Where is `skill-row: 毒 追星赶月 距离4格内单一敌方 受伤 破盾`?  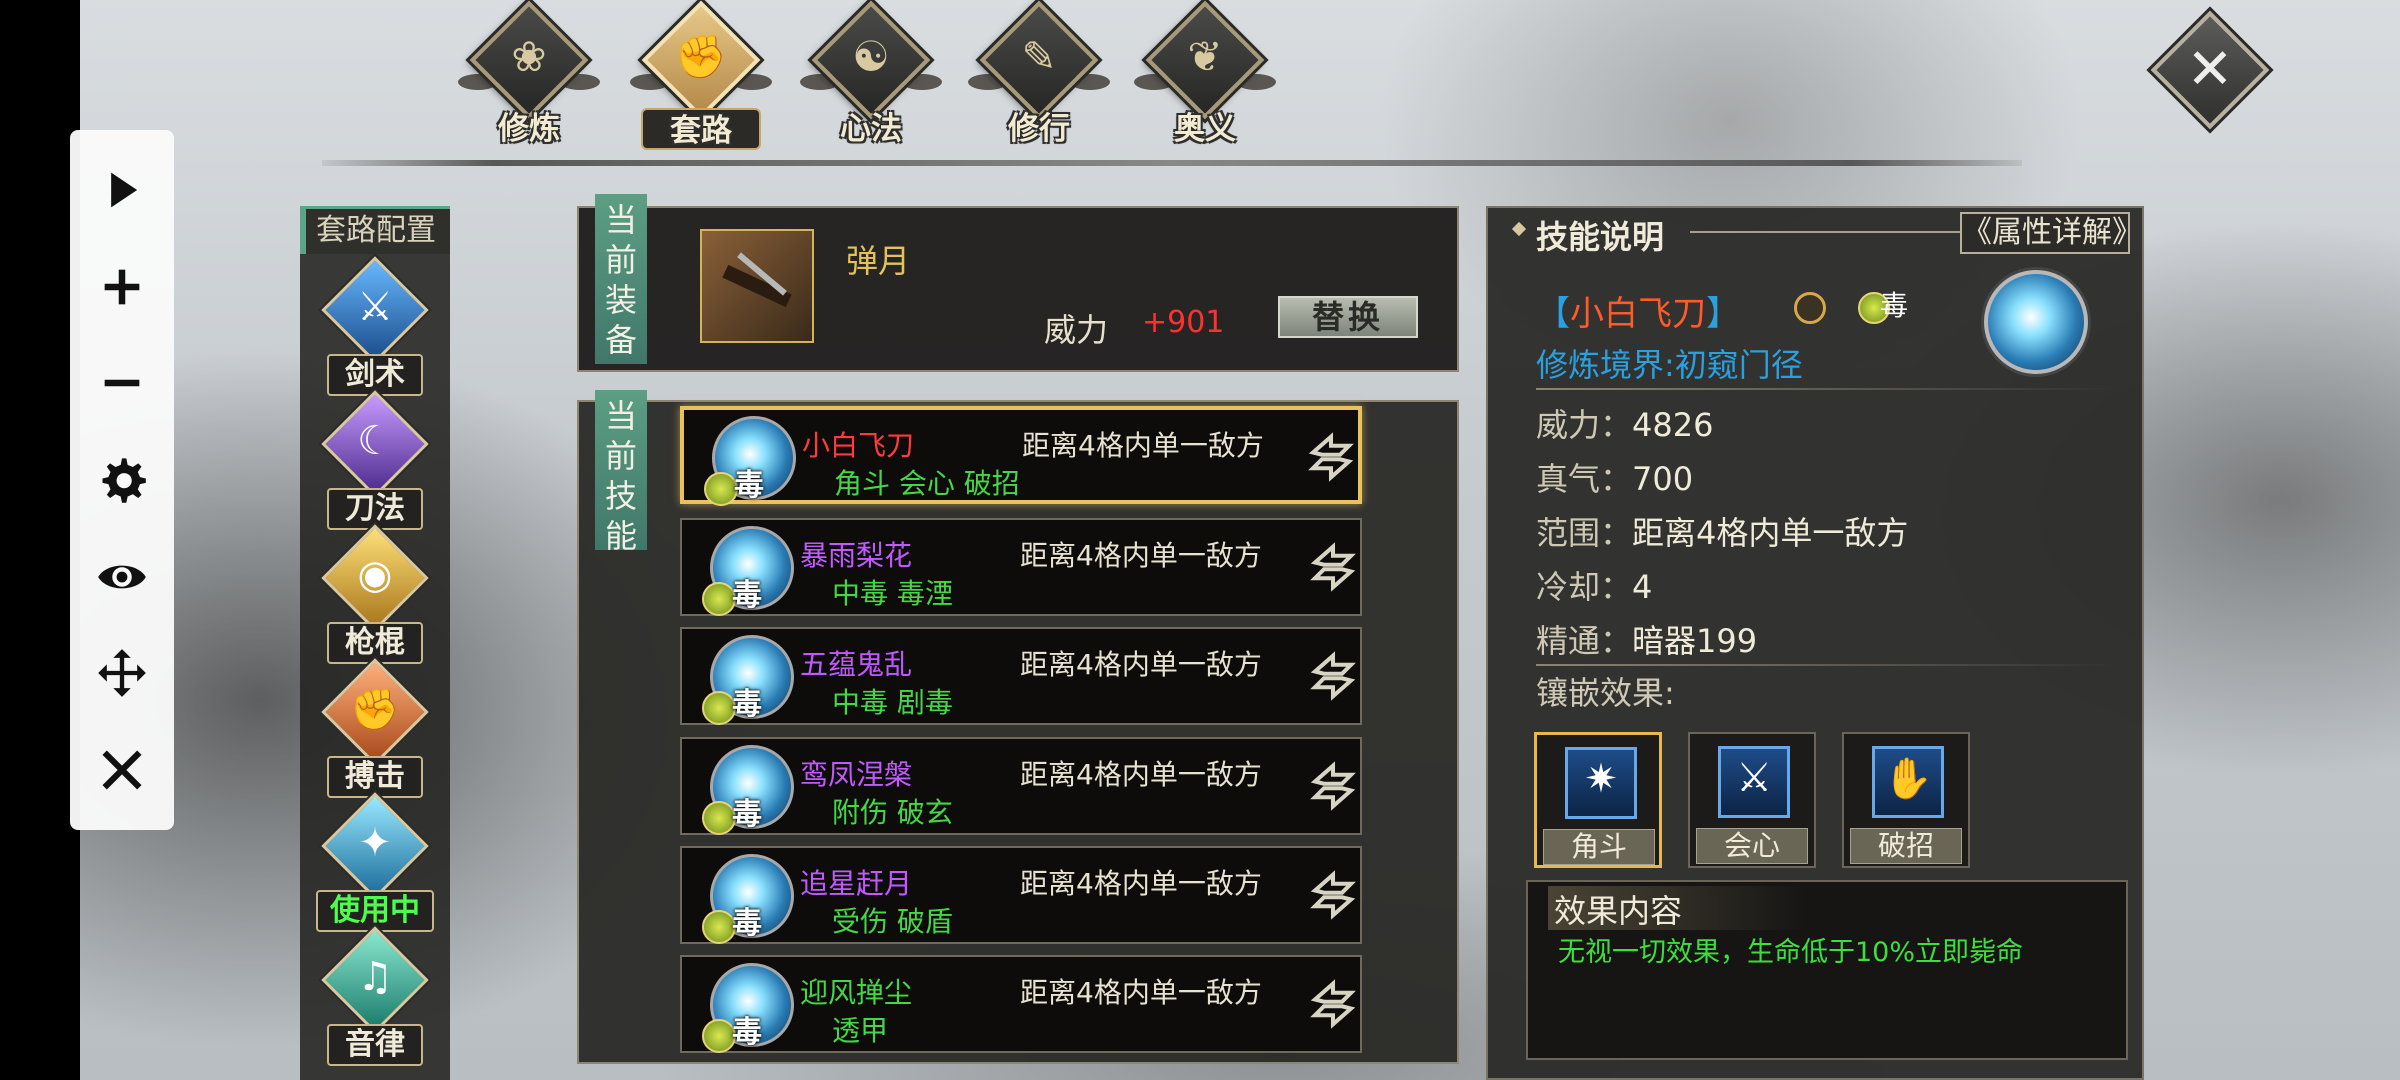 skill-row: 毒 追星赶月 距离4格内单一敌方 受伤 破盾 is located at coordinates (1021, 895).